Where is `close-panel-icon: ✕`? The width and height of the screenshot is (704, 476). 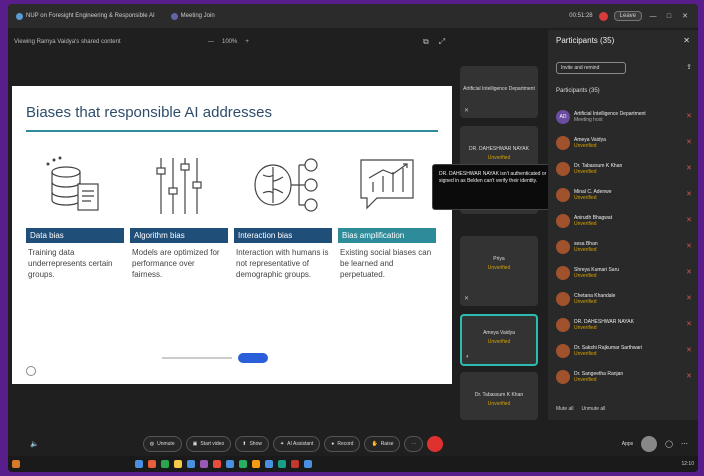
close-panel-icon: ✕ is located at coordinates (686, 40).